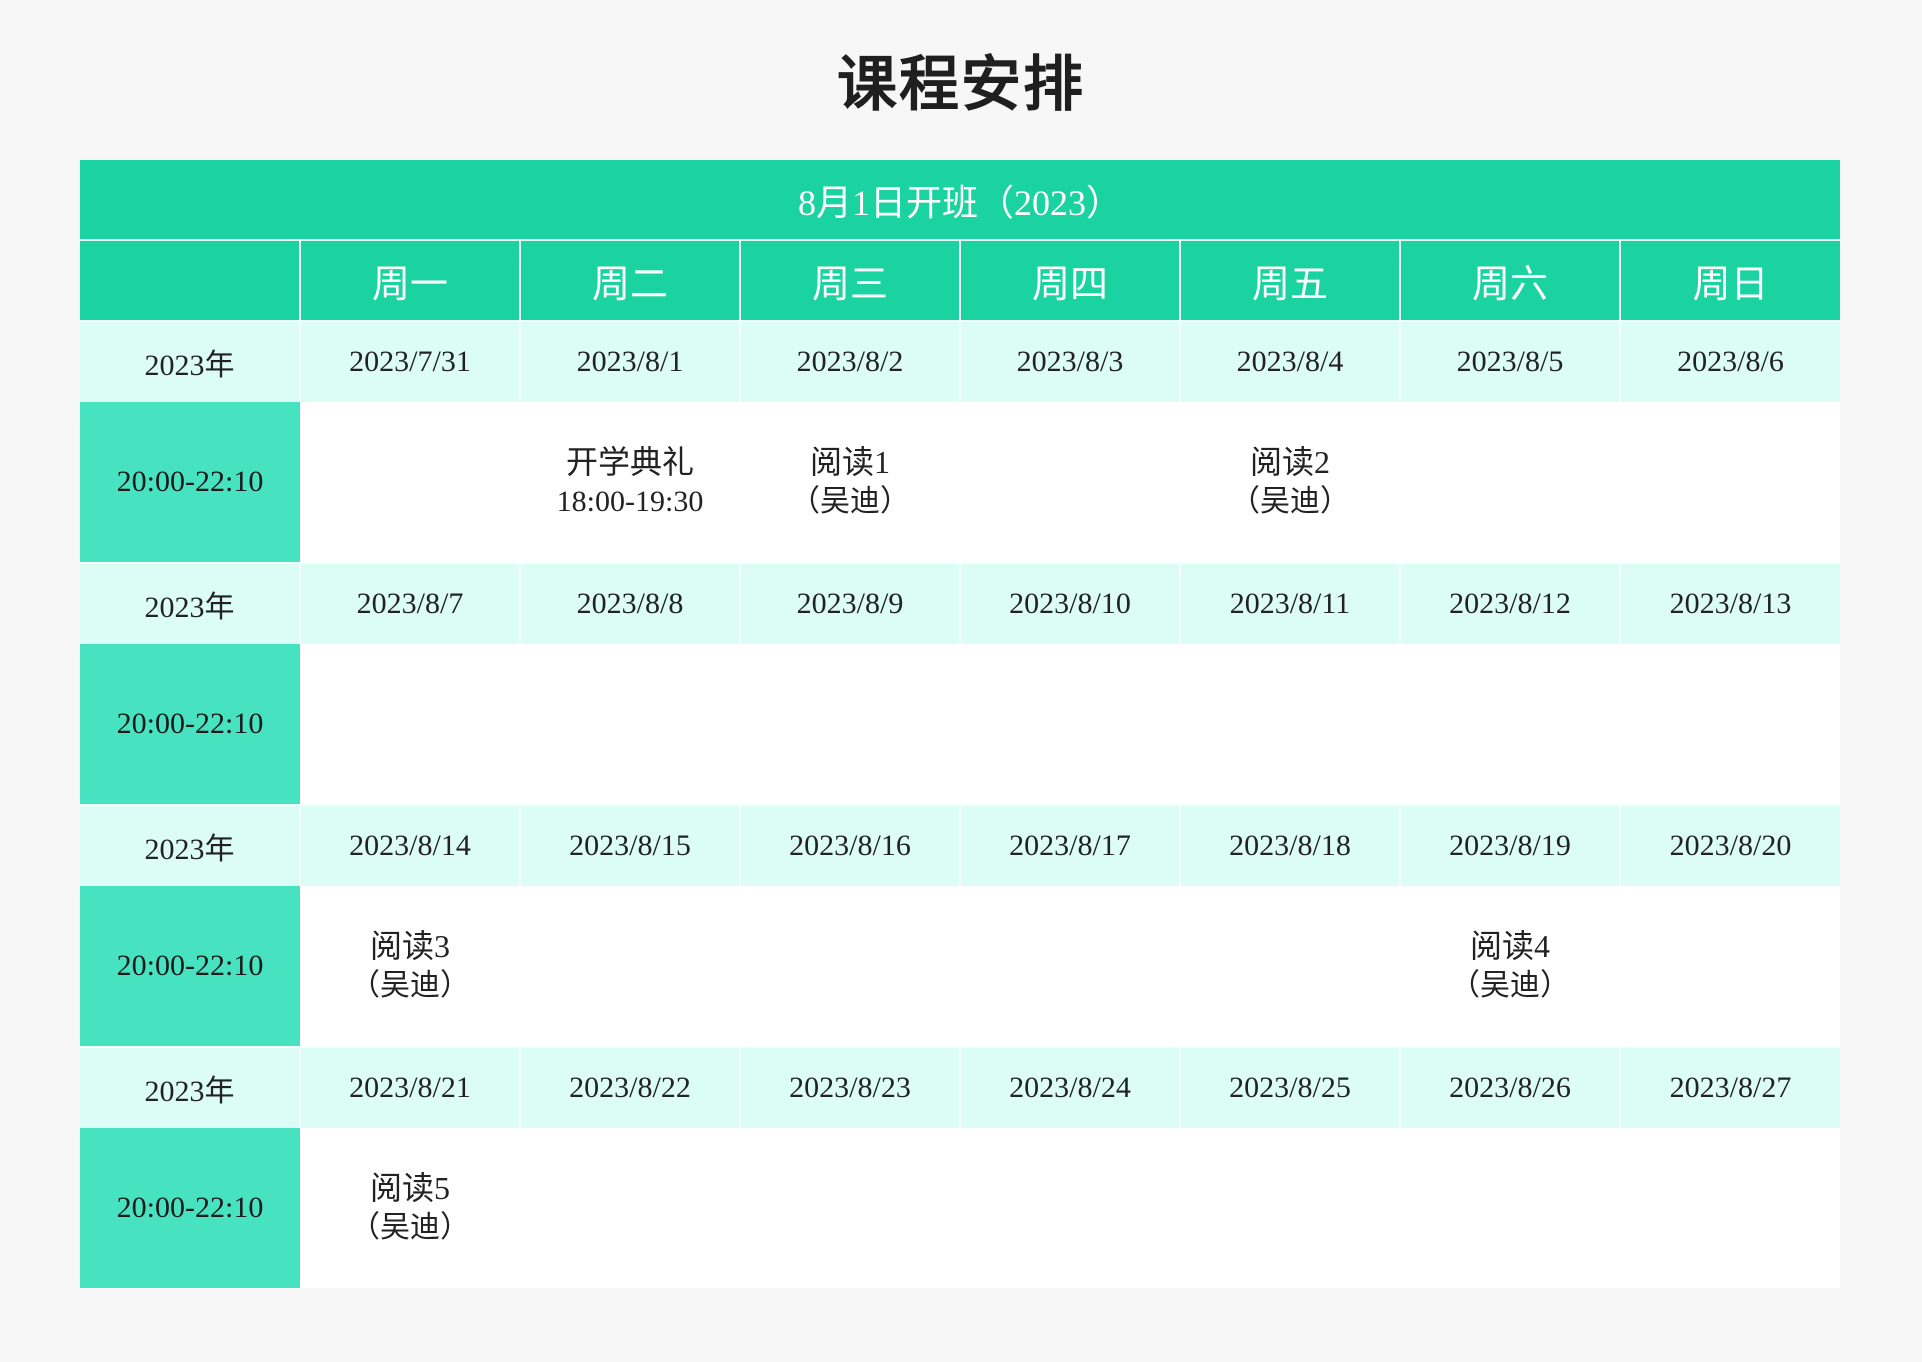  What do you see at coordinates (409, 603) in the screenshot?
I see `date-cell: 2023/8/7` at bounding box center [409, 603].